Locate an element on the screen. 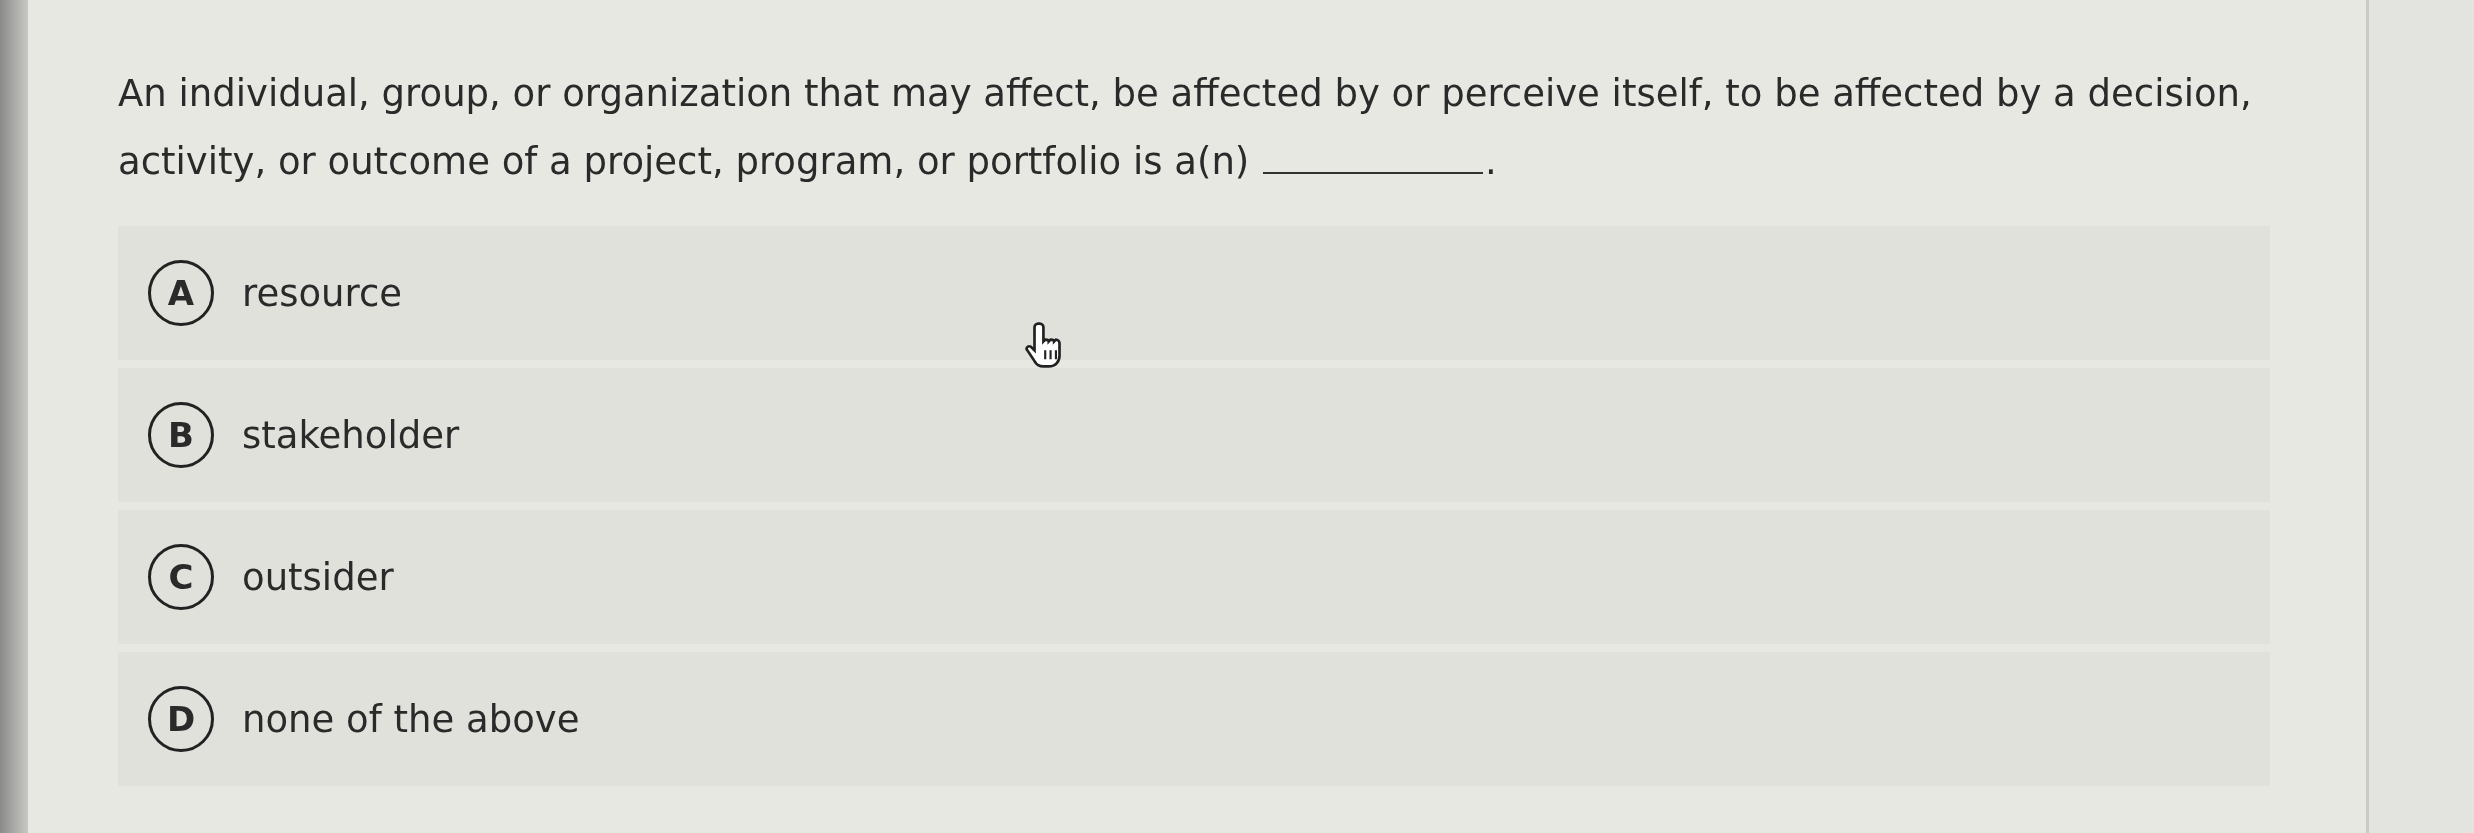 The width and height of the screenshot is (2474, 833). answer-option: D none of the above is located at coordinates (1194, 719).